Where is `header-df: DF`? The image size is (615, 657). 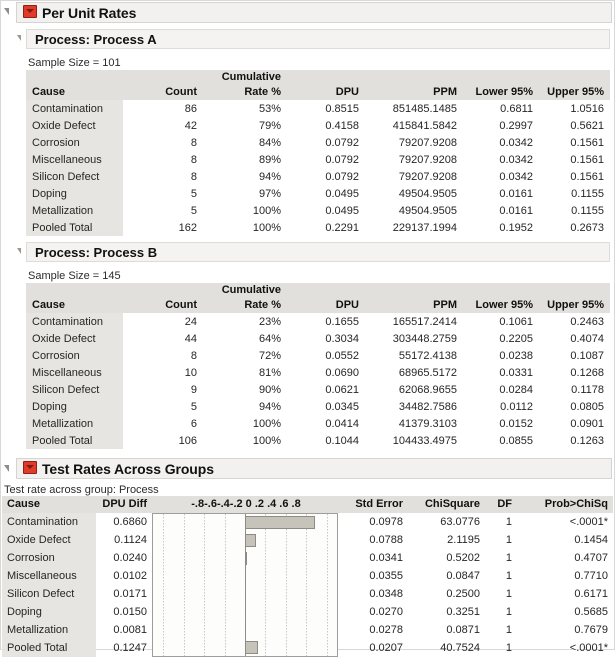 header-df: DF is located at coordinates (501, 504).